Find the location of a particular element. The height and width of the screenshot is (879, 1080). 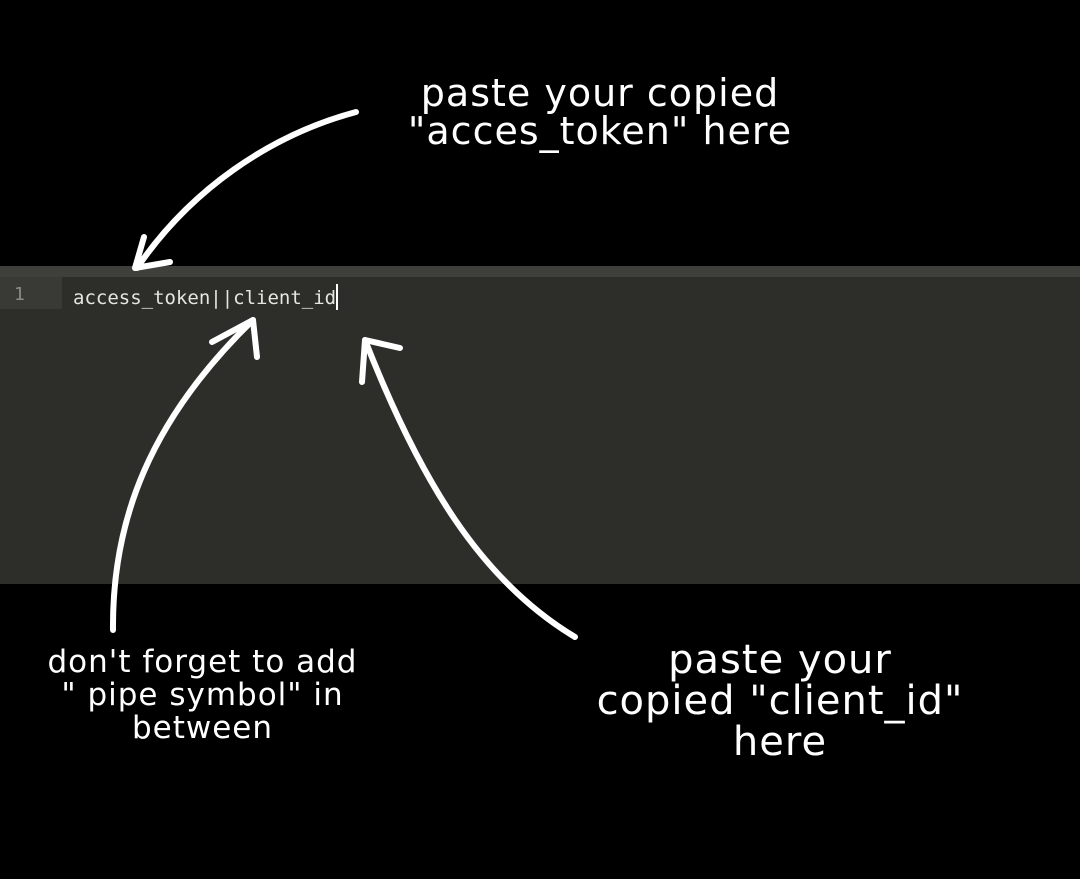

editor-line-text: access_token||client_id is located at coordinates (205, 298).